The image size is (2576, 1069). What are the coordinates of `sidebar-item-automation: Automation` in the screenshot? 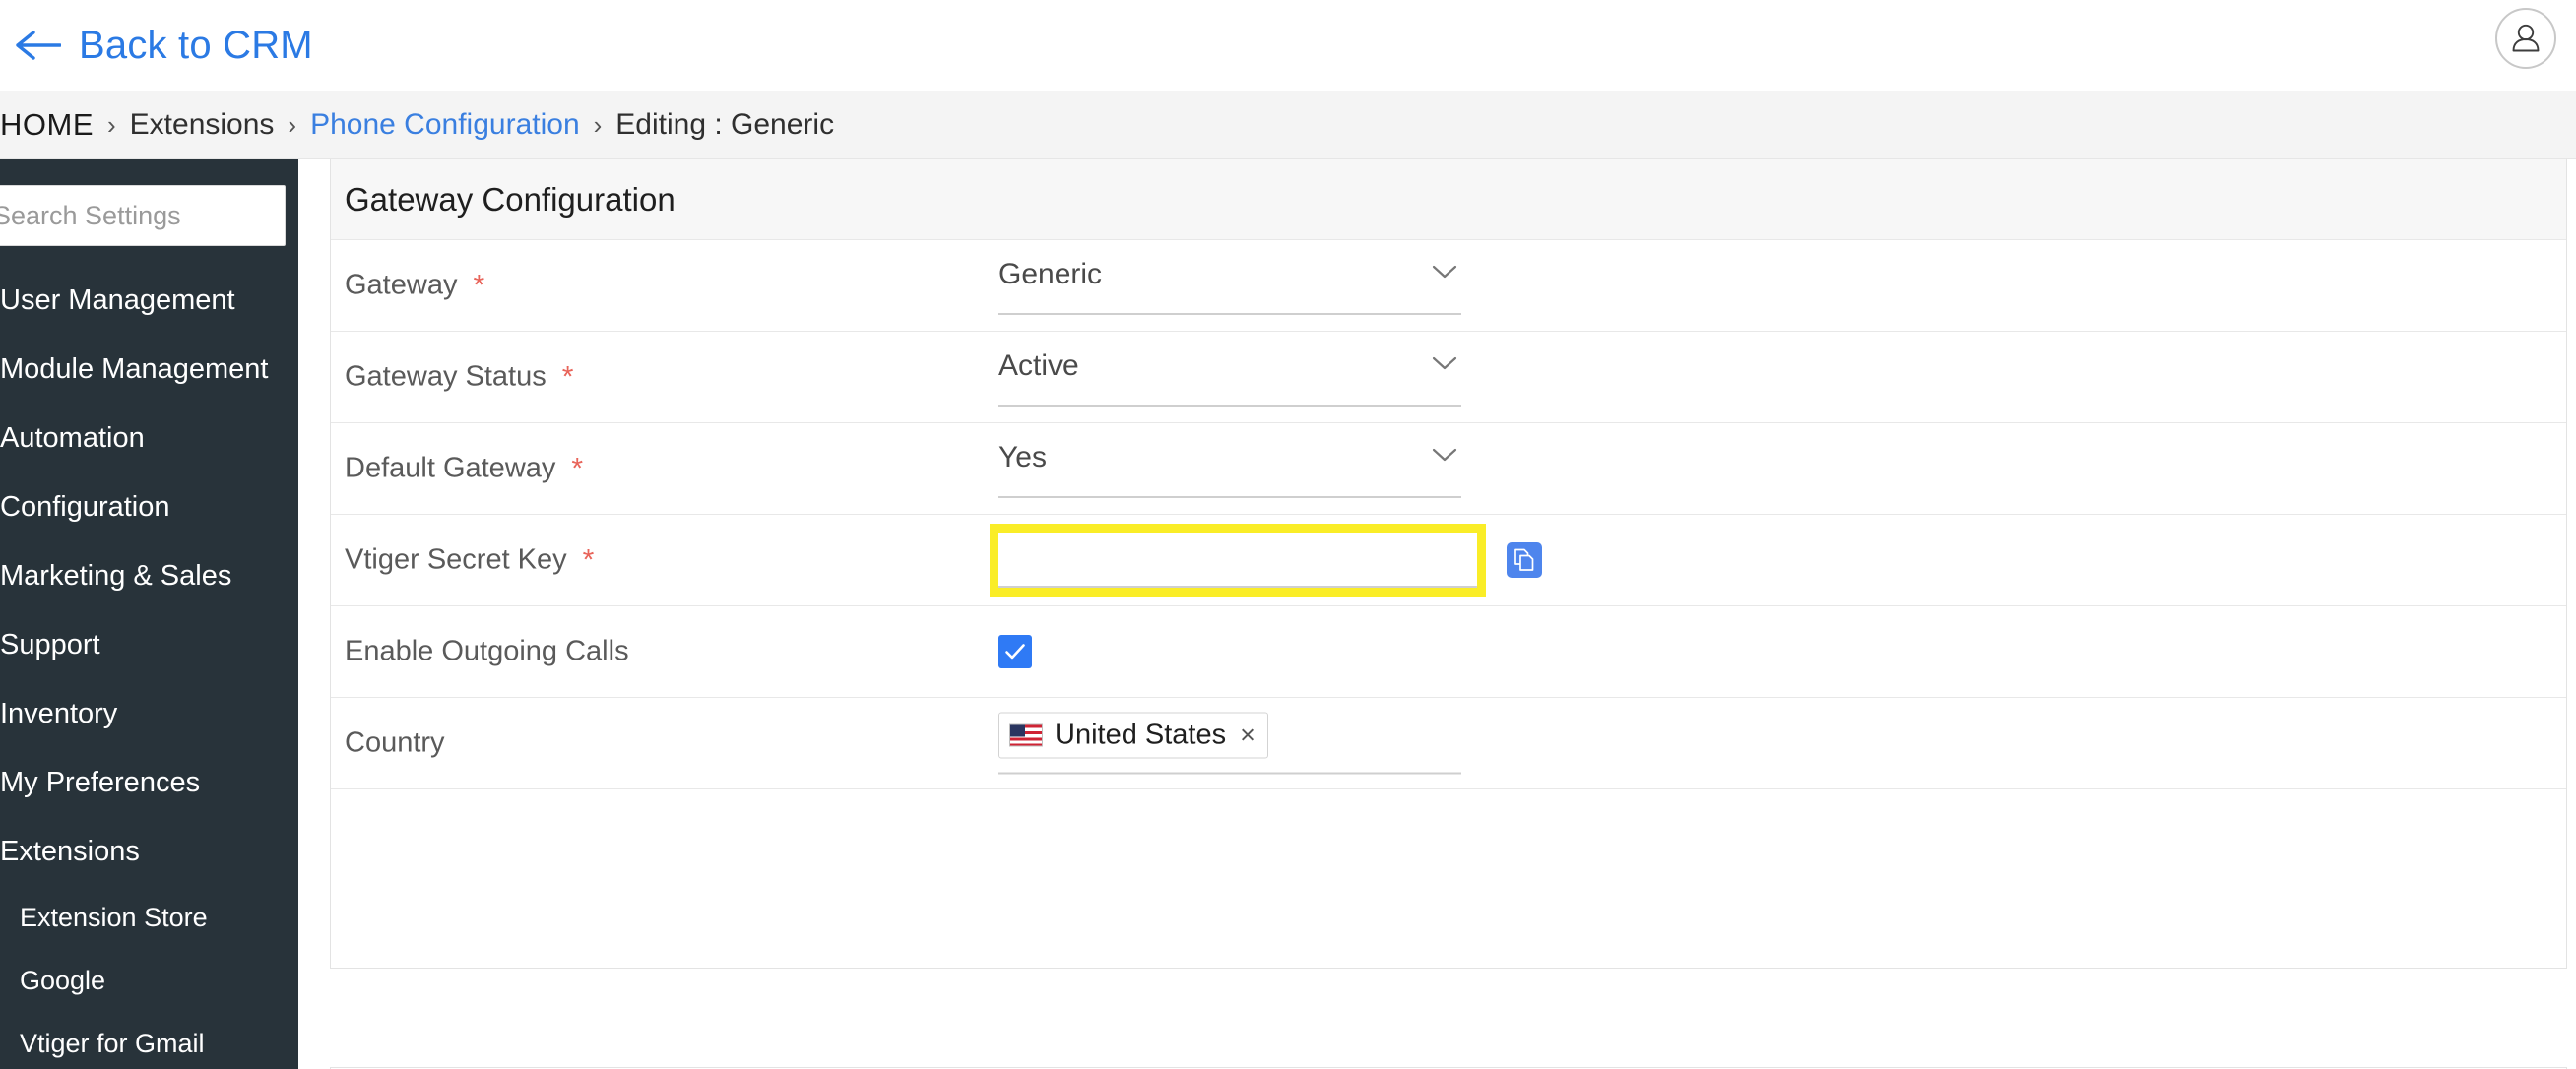 It's located at (149, 438).